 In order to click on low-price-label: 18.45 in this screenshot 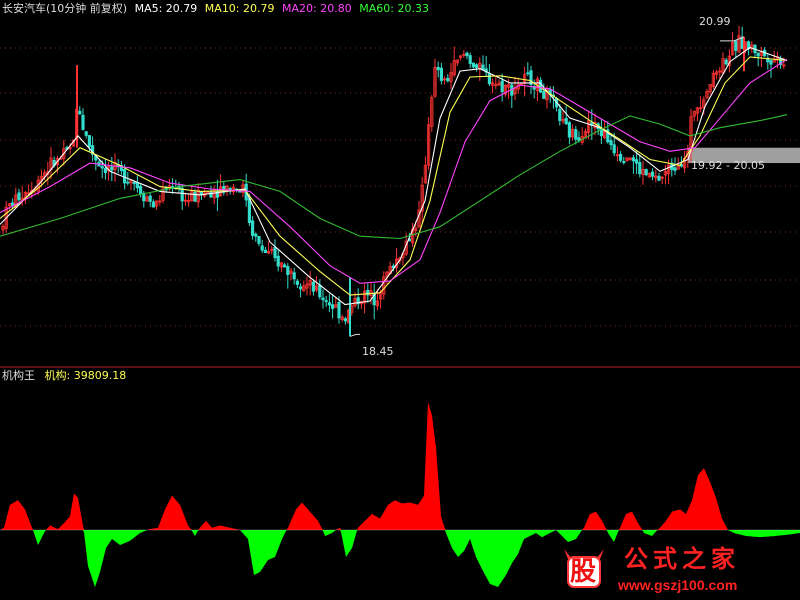, I will do `click(378, 351)`.